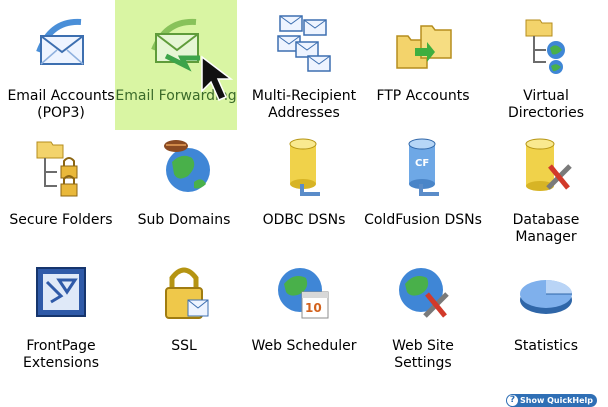  I want to click on tile-web-scheduler: 10 Web Scheduler, so click(304, 315).